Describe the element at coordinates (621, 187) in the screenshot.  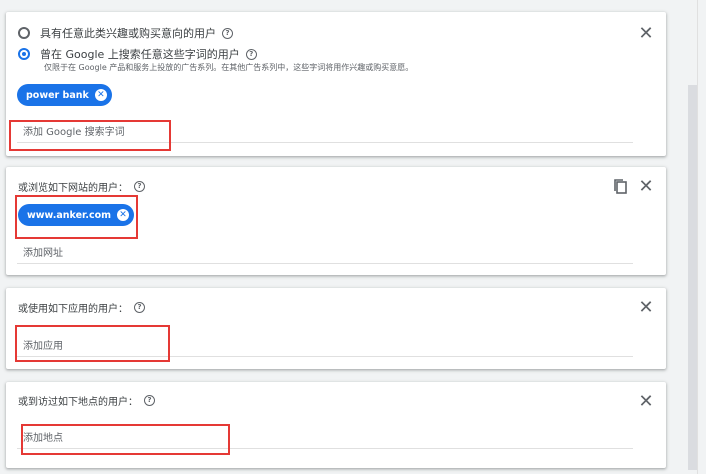
I see `copy-icon` at that location.